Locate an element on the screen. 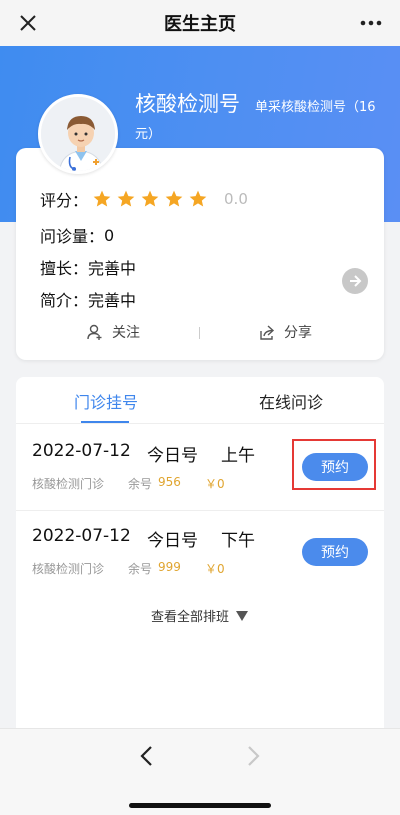 The width and height of the screenshot is (400, 815). browser-bottom-bar is located at coordinates (200, 771).